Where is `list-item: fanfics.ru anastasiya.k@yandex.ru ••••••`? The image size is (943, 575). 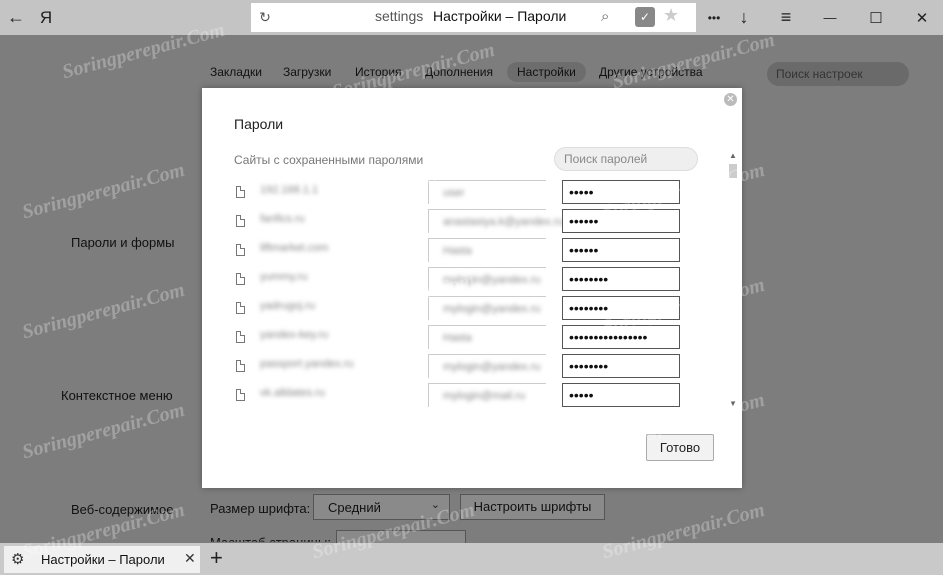 list-item: fanfics.ru anastasiya.k@yandex.ru •••••• is located at coordinates (472, 223).